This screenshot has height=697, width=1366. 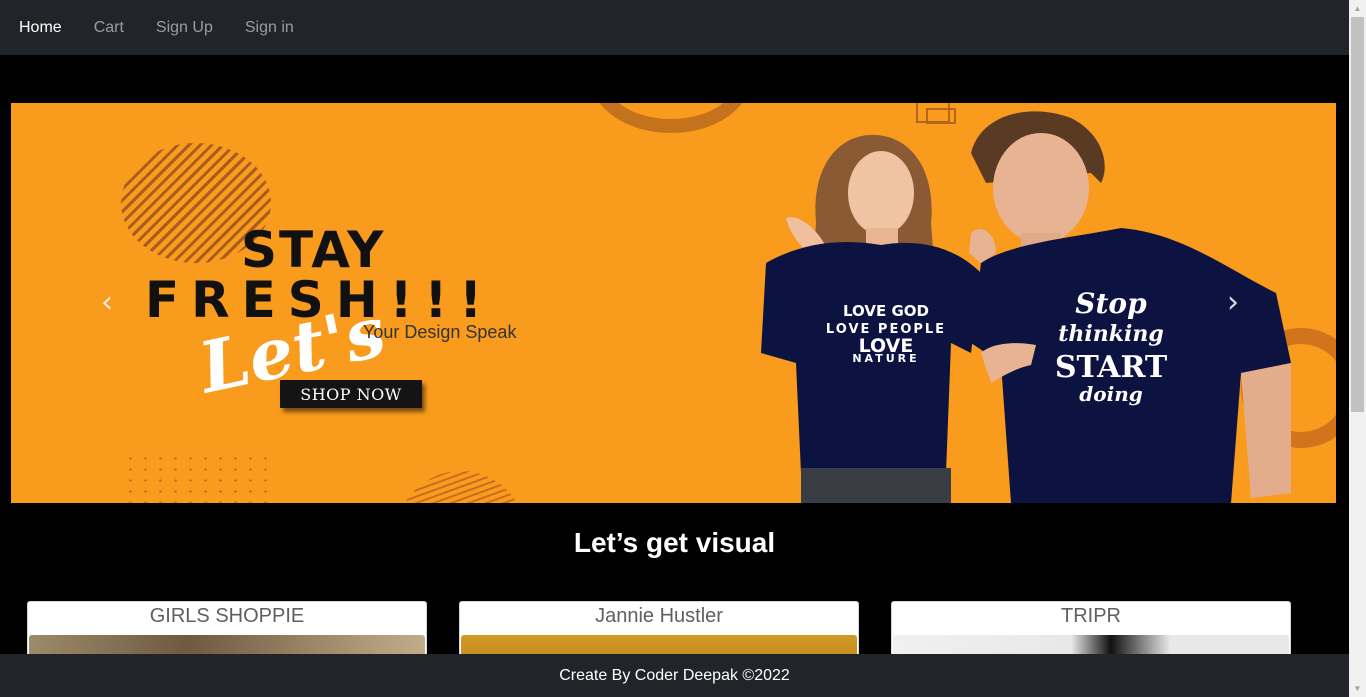 What do you see at coordinates (1111, 334) in the screenshot?
I see `shirt-right-line2: thinking` at bounding box center [1111, 334].